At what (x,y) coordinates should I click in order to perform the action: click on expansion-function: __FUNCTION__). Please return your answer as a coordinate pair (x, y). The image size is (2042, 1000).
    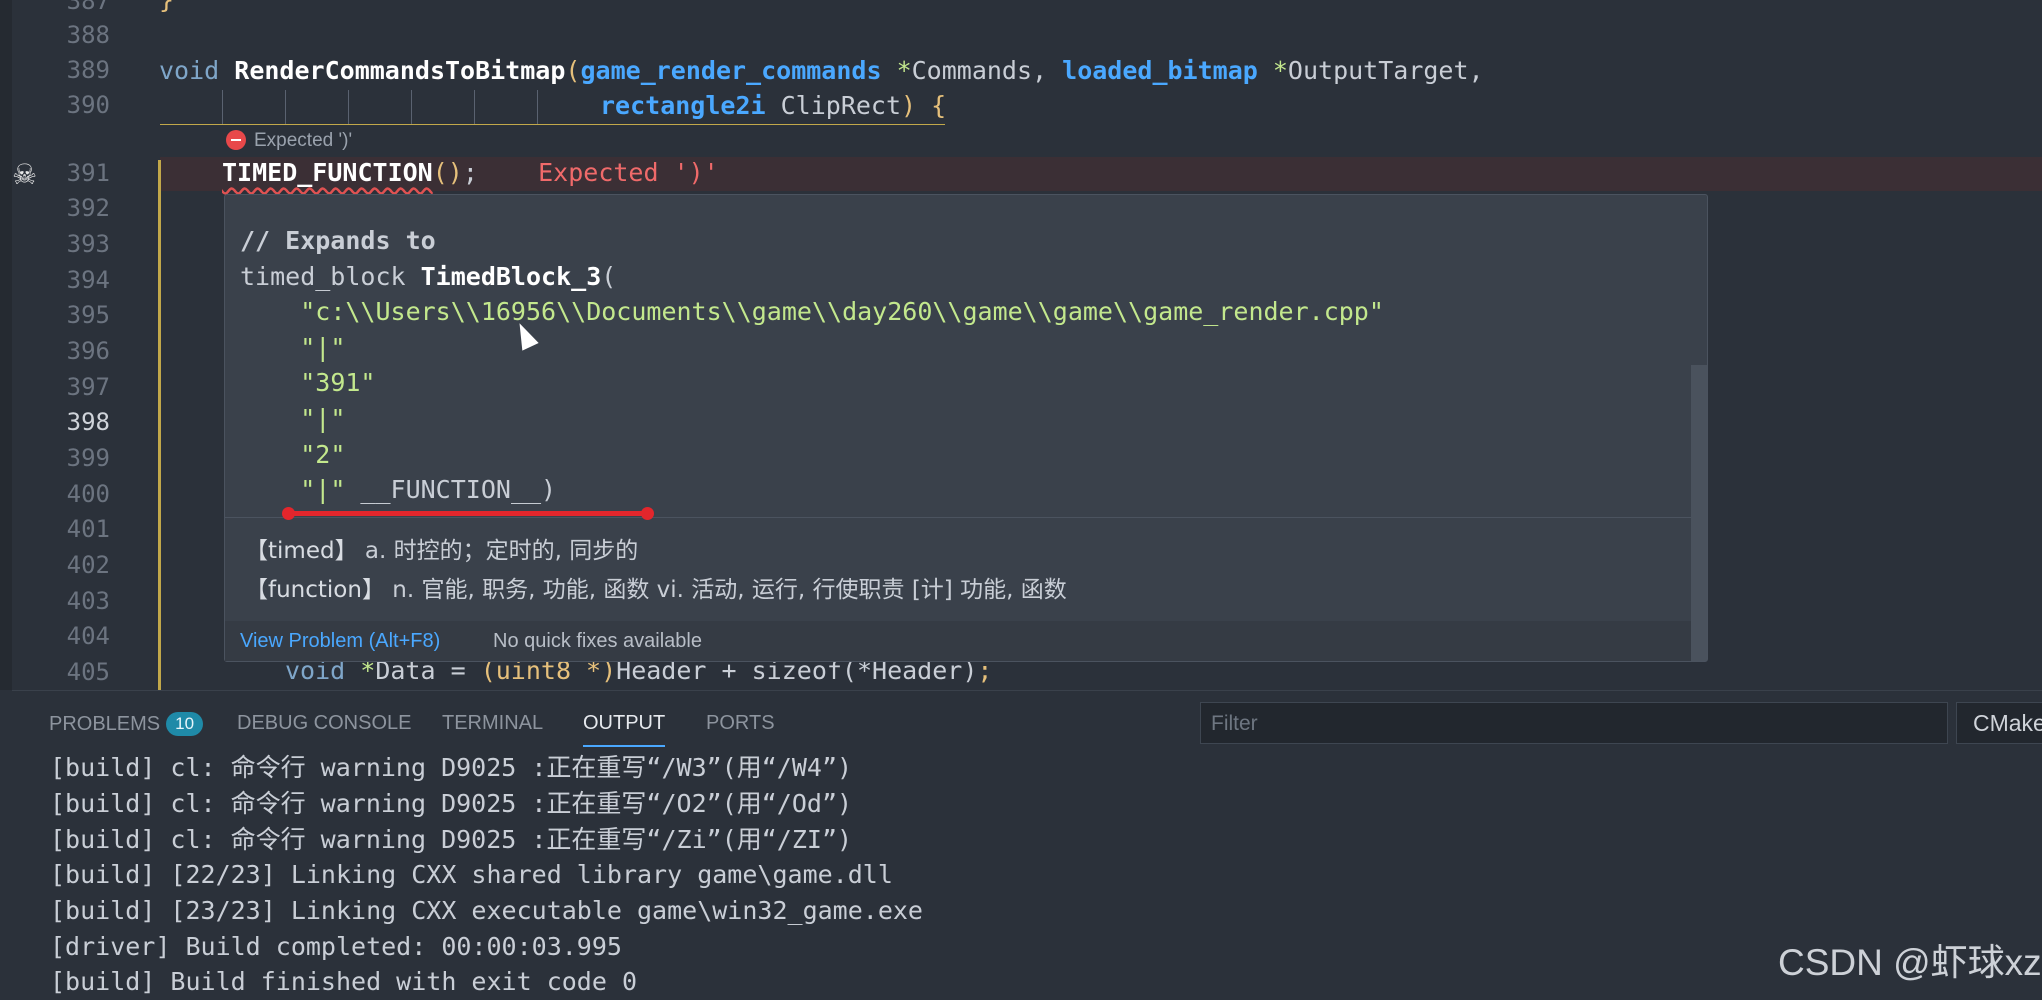
    Looking at the image, I should click on (451, 490).